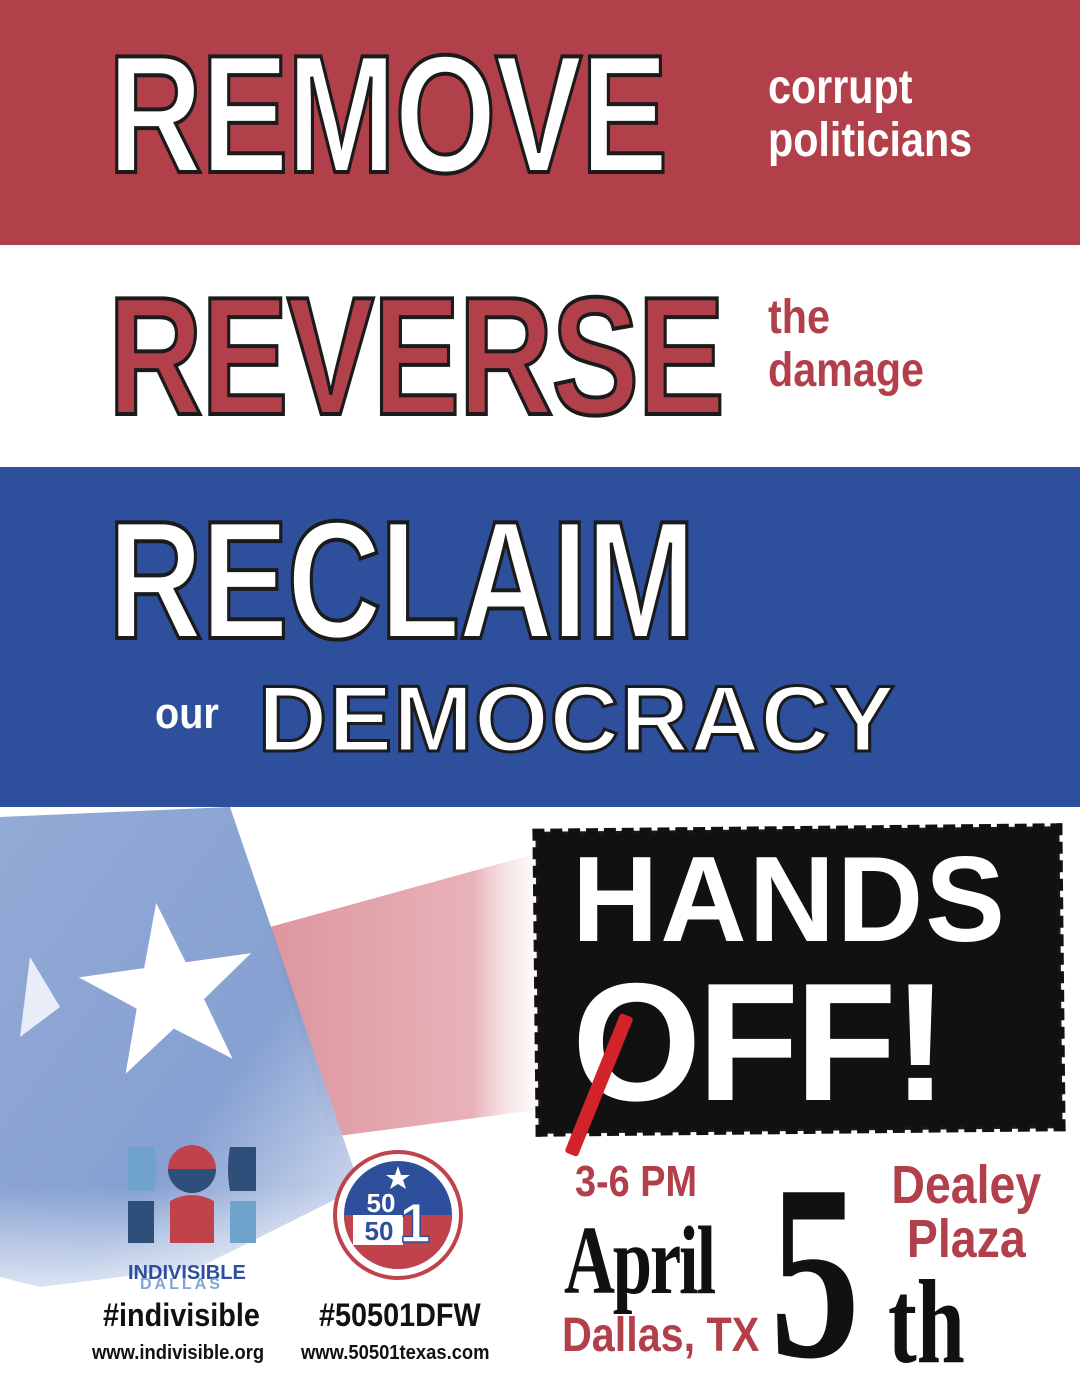 The image size is (1080, 1397). I want to click on reverse-subtext-line-2: damage, so click(846, 370).